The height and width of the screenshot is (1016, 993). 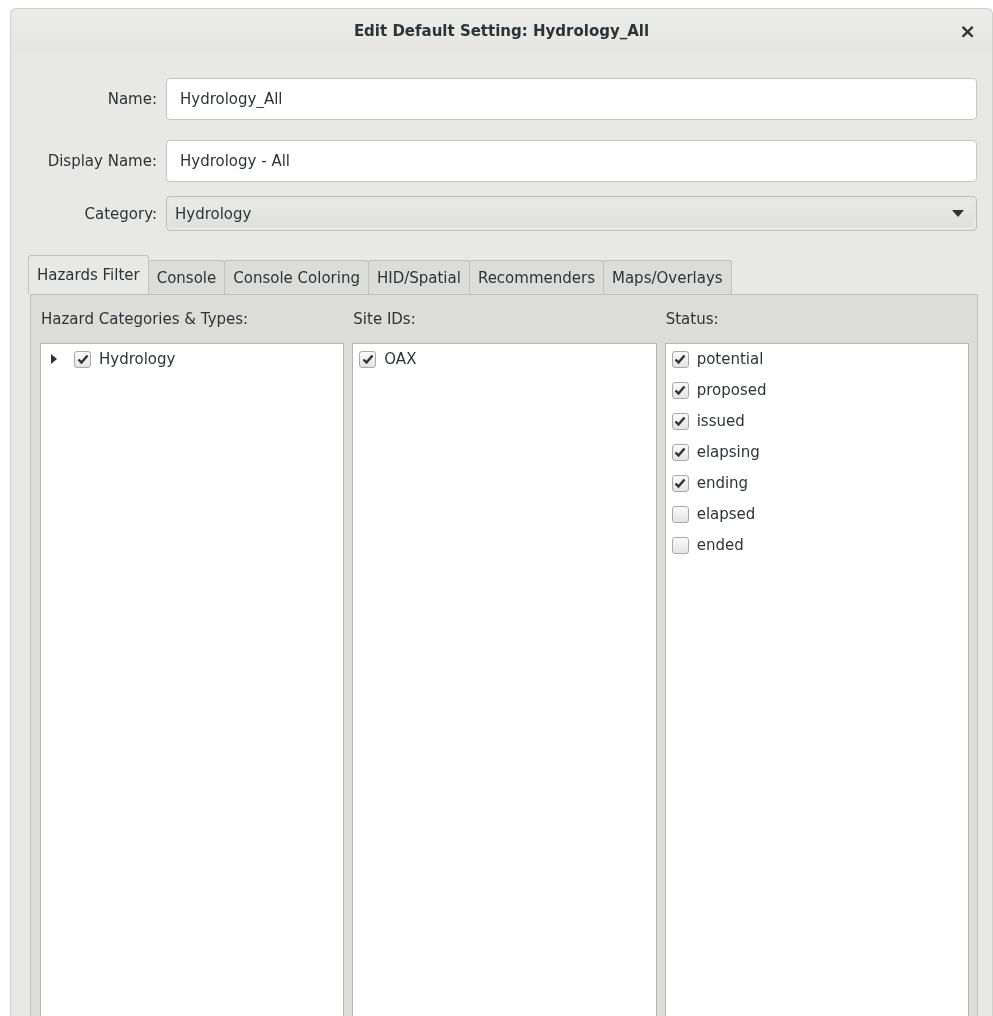 I want to click on item-label: ended, so click(x=720, y=545).